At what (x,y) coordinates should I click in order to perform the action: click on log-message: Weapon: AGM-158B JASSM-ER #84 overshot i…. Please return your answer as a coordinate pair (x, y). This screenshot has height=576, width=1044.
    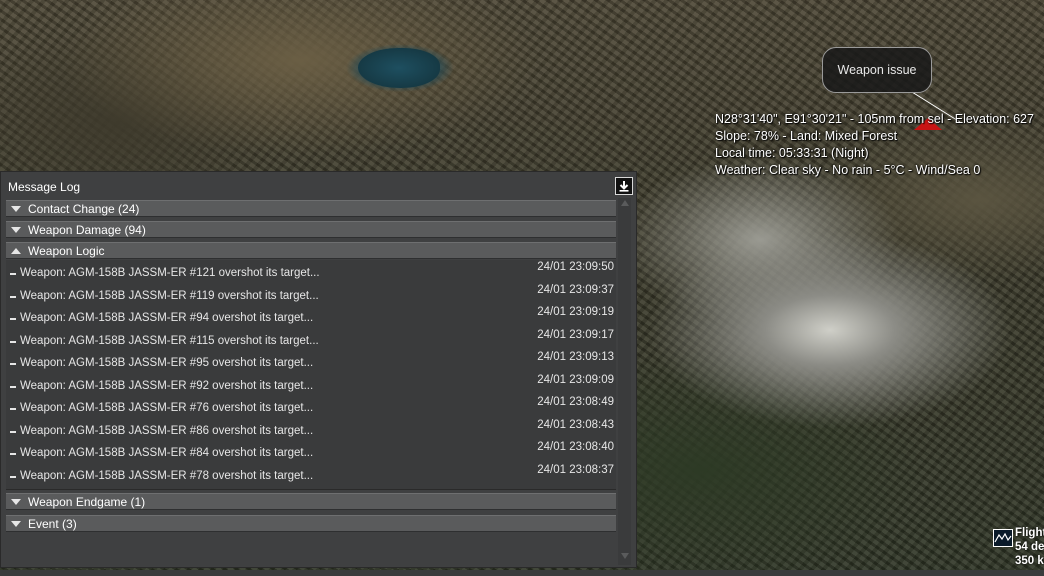
    Looking at the image, I should click on (167, 453).